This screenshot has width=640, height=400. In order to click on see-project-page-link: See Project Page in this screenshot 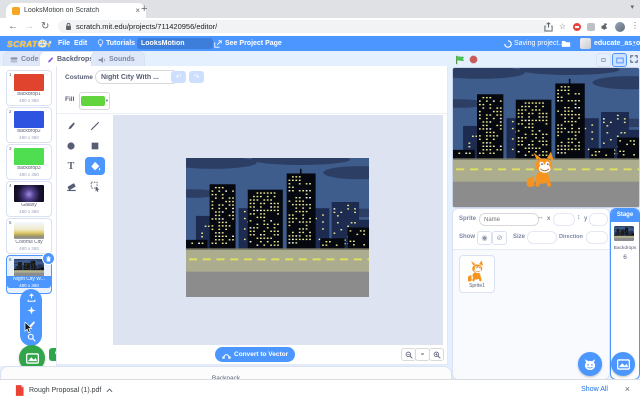, I will do `click(253, 43)`.